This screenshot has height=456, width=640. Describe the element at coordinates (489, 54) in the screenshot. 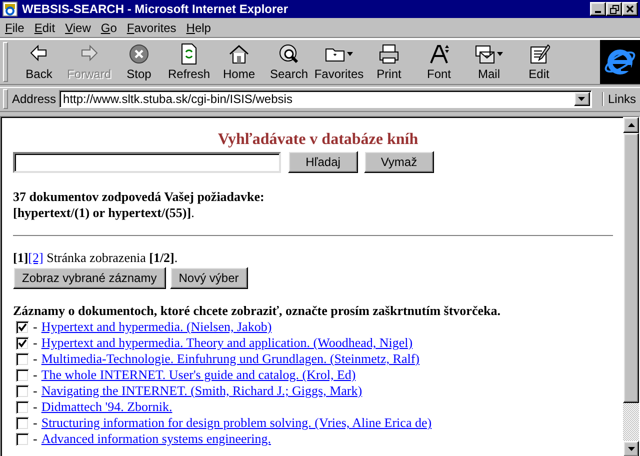

I see `envelope-icon` at that location.